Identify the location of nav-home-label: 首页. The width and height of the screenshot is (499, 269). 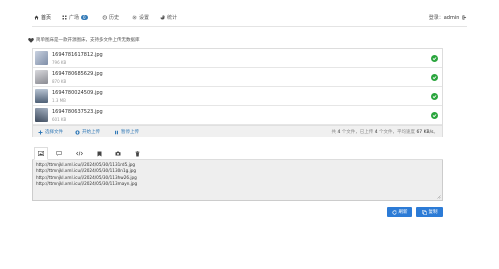
(46, 18).